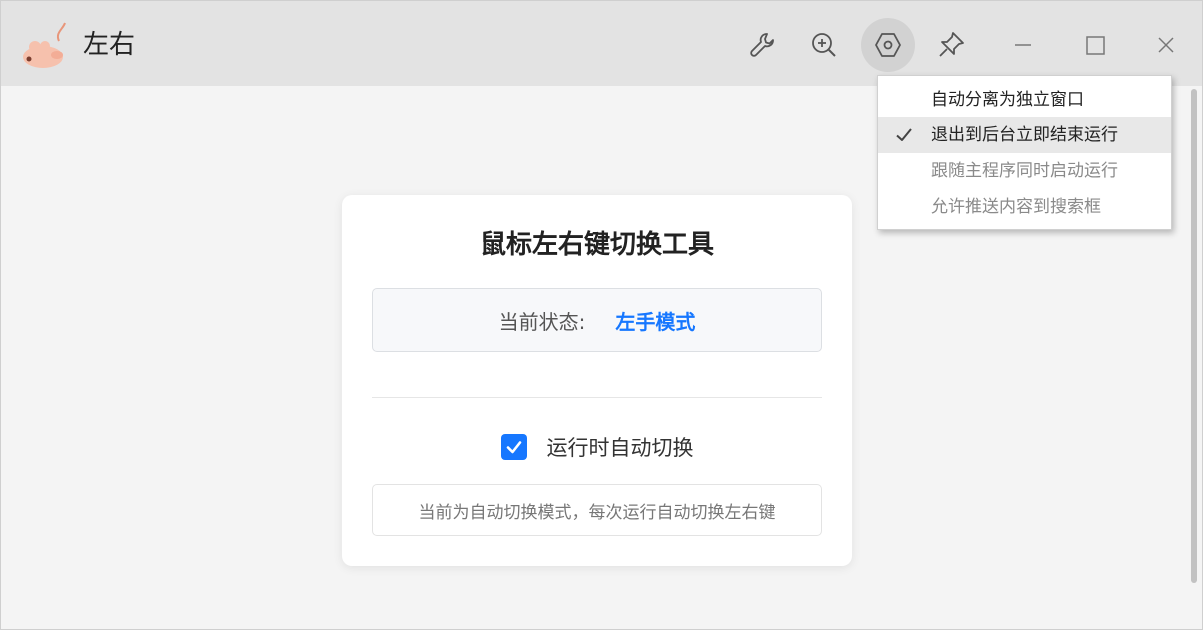  What do you see at coordinates (44, 45) in the screenshot?
I see `mouse-logo-icon` at bounding box center [44, 45].